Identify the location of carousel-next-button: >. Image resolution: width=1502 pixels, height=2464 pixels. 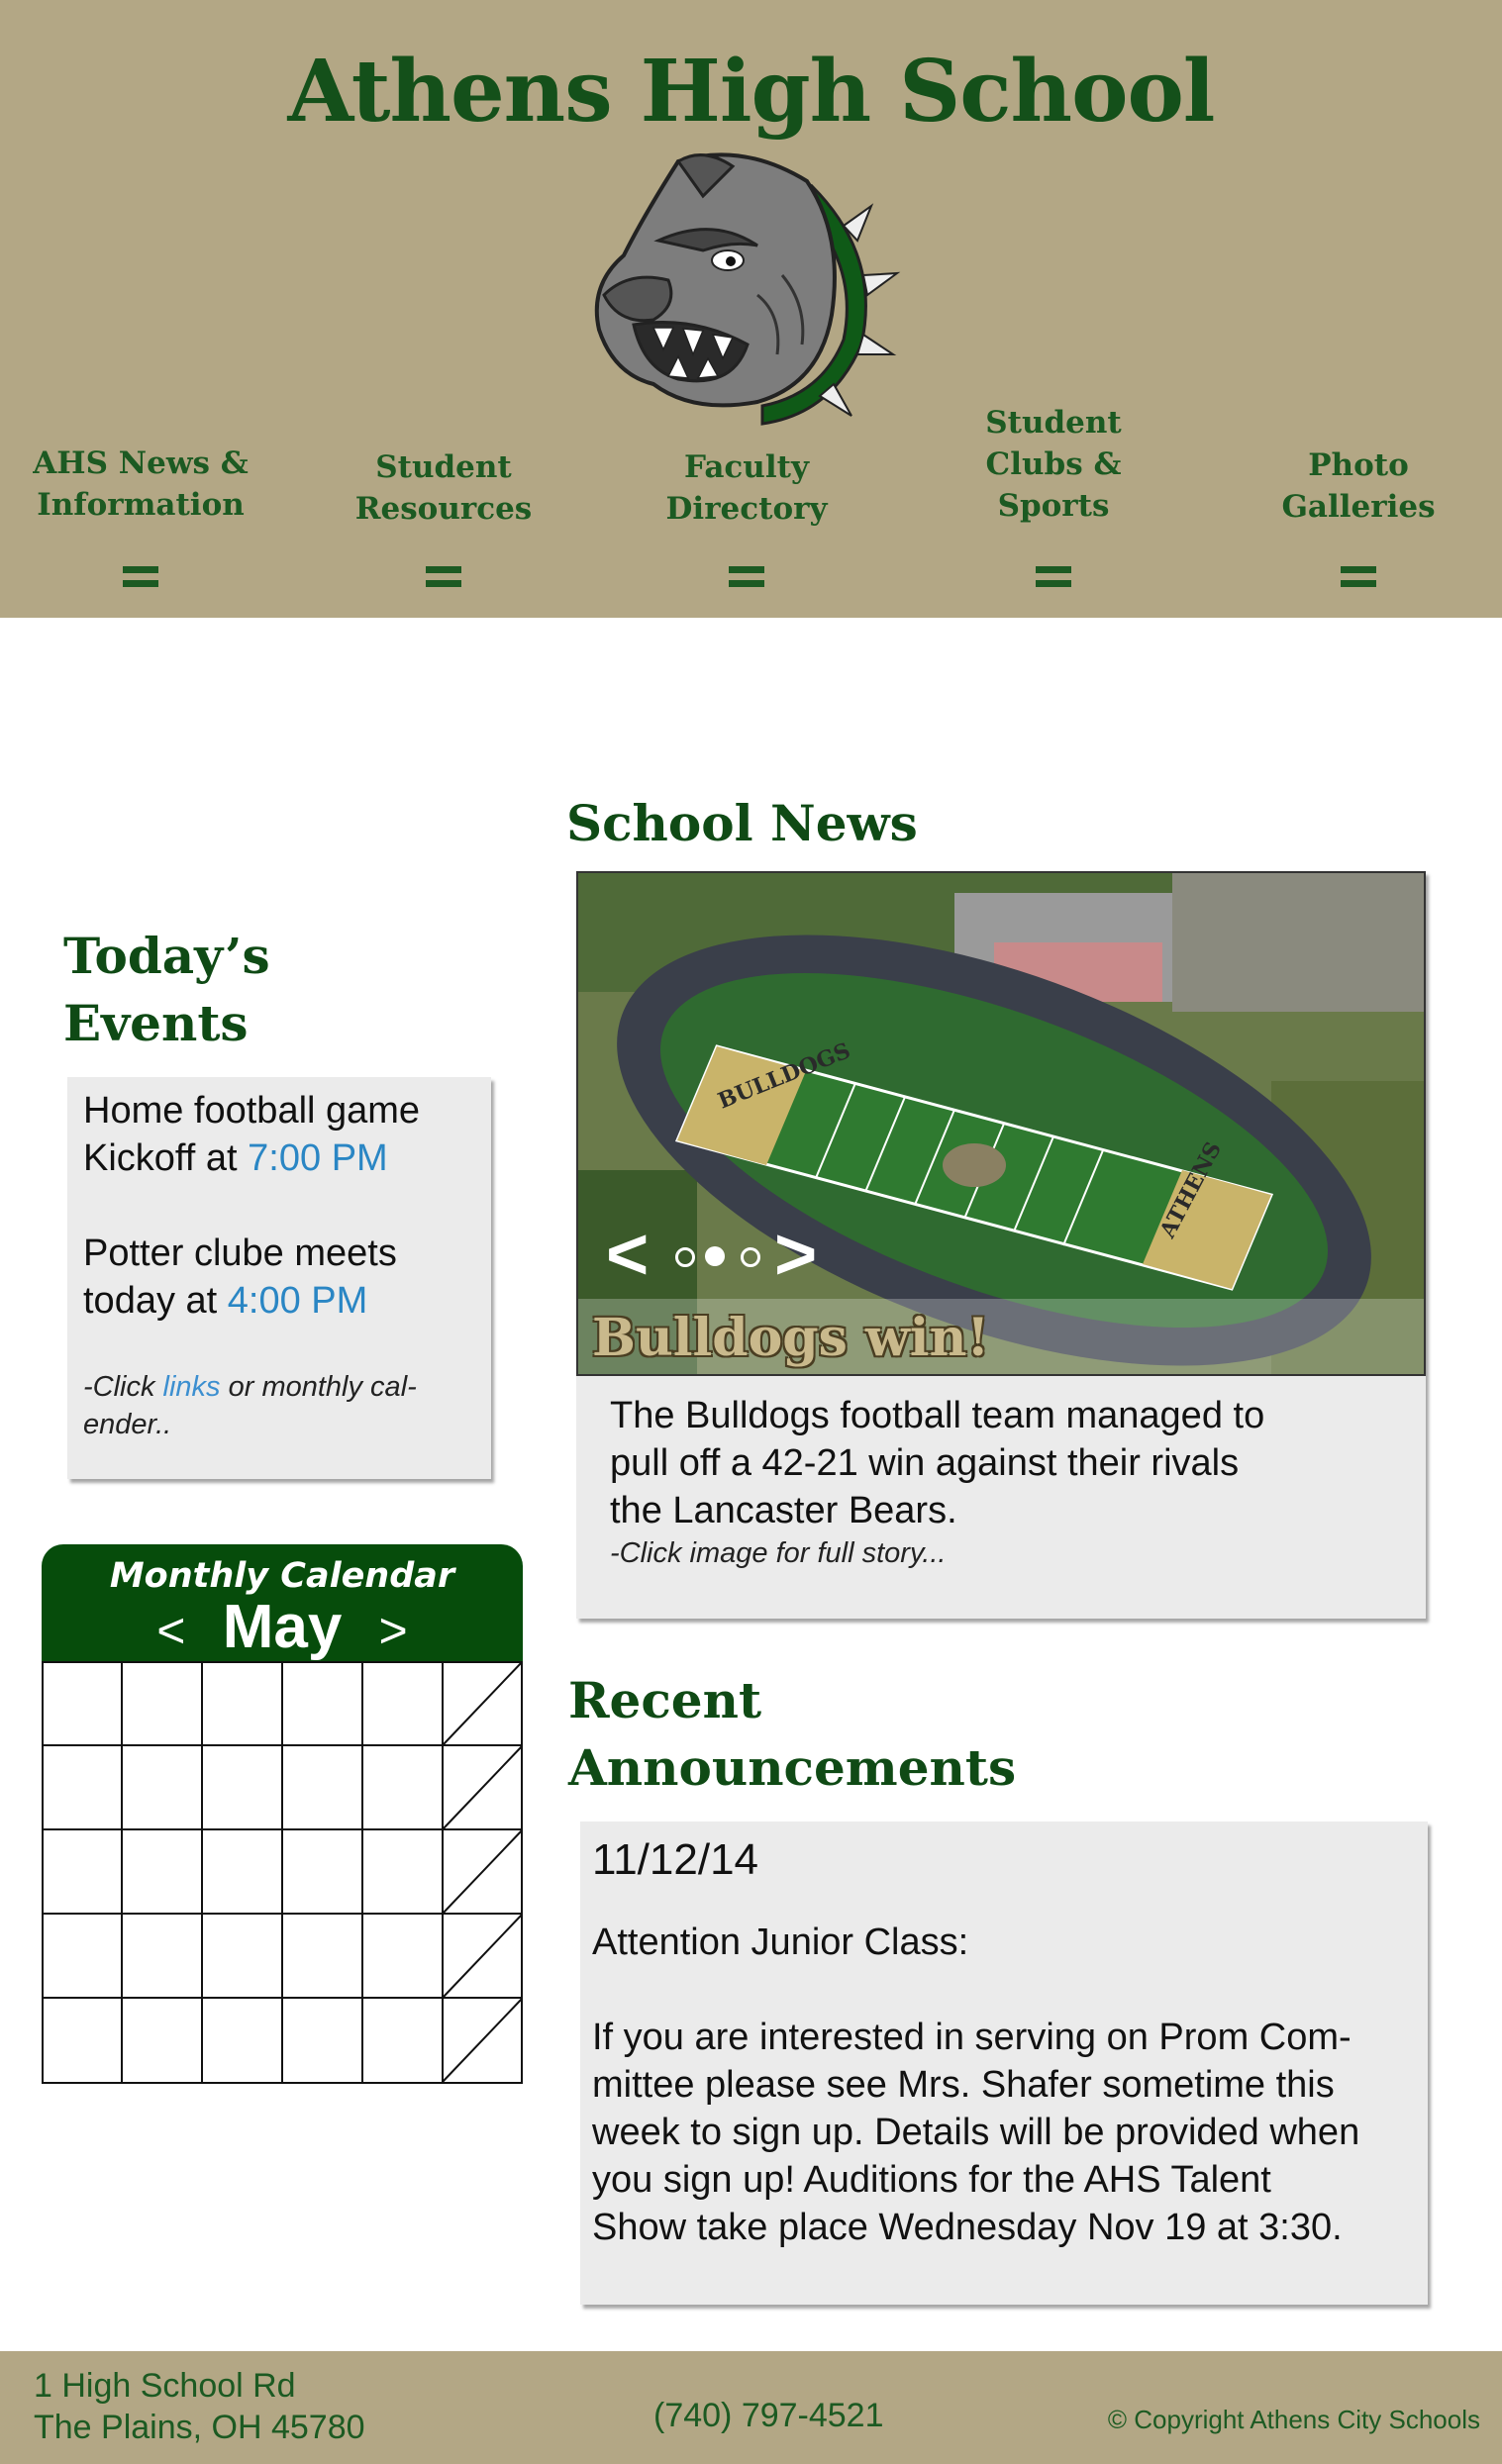
(796, 1254).